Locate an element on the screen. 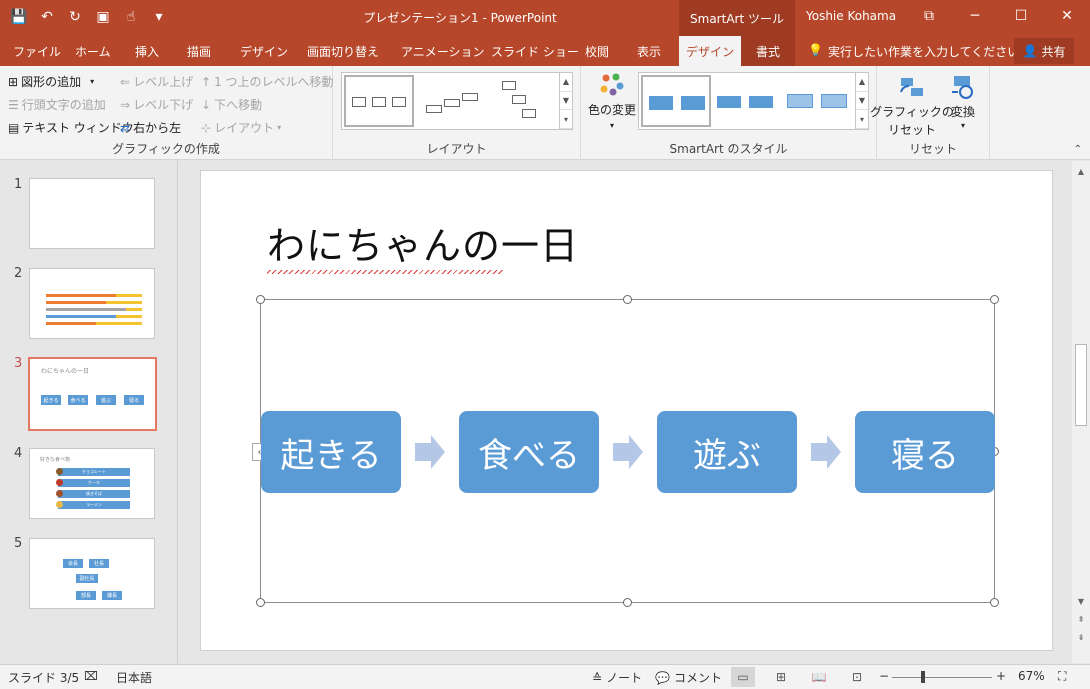 The image size is (1090, 689). slide-thumbnail-4: 好きな食べ物 チョコレート ケーキ 焼きそば ラーメン is located at coordinates (92, 483).